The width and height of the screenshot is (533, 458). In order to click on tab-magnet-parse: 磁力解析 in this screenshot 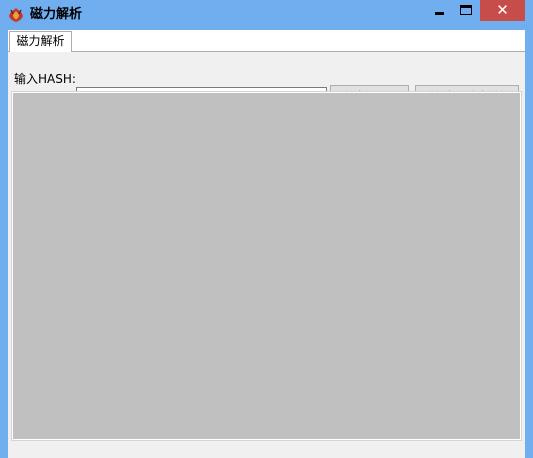, I will do `click(40, 41)`.